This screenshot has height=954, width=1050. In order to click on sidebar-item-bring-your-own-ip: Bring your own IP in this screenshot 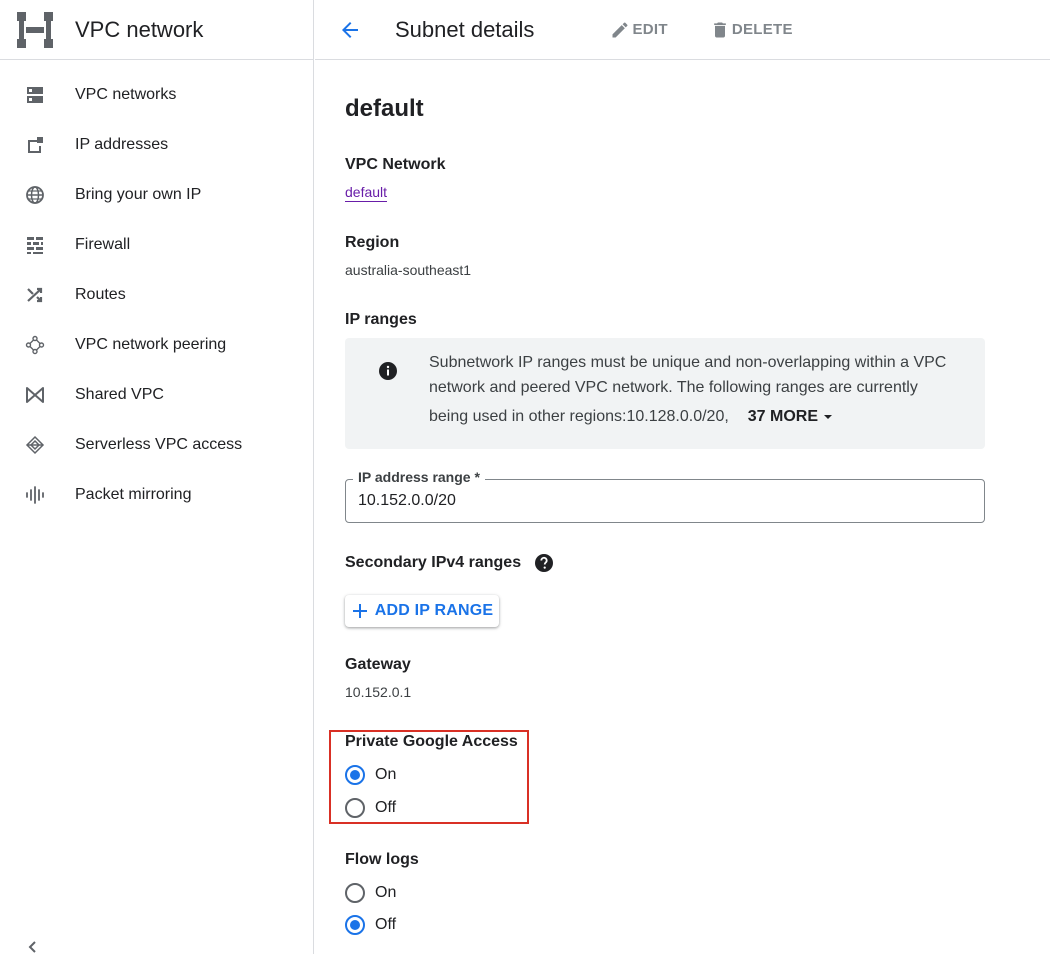, I will do `click(156, 195)`.